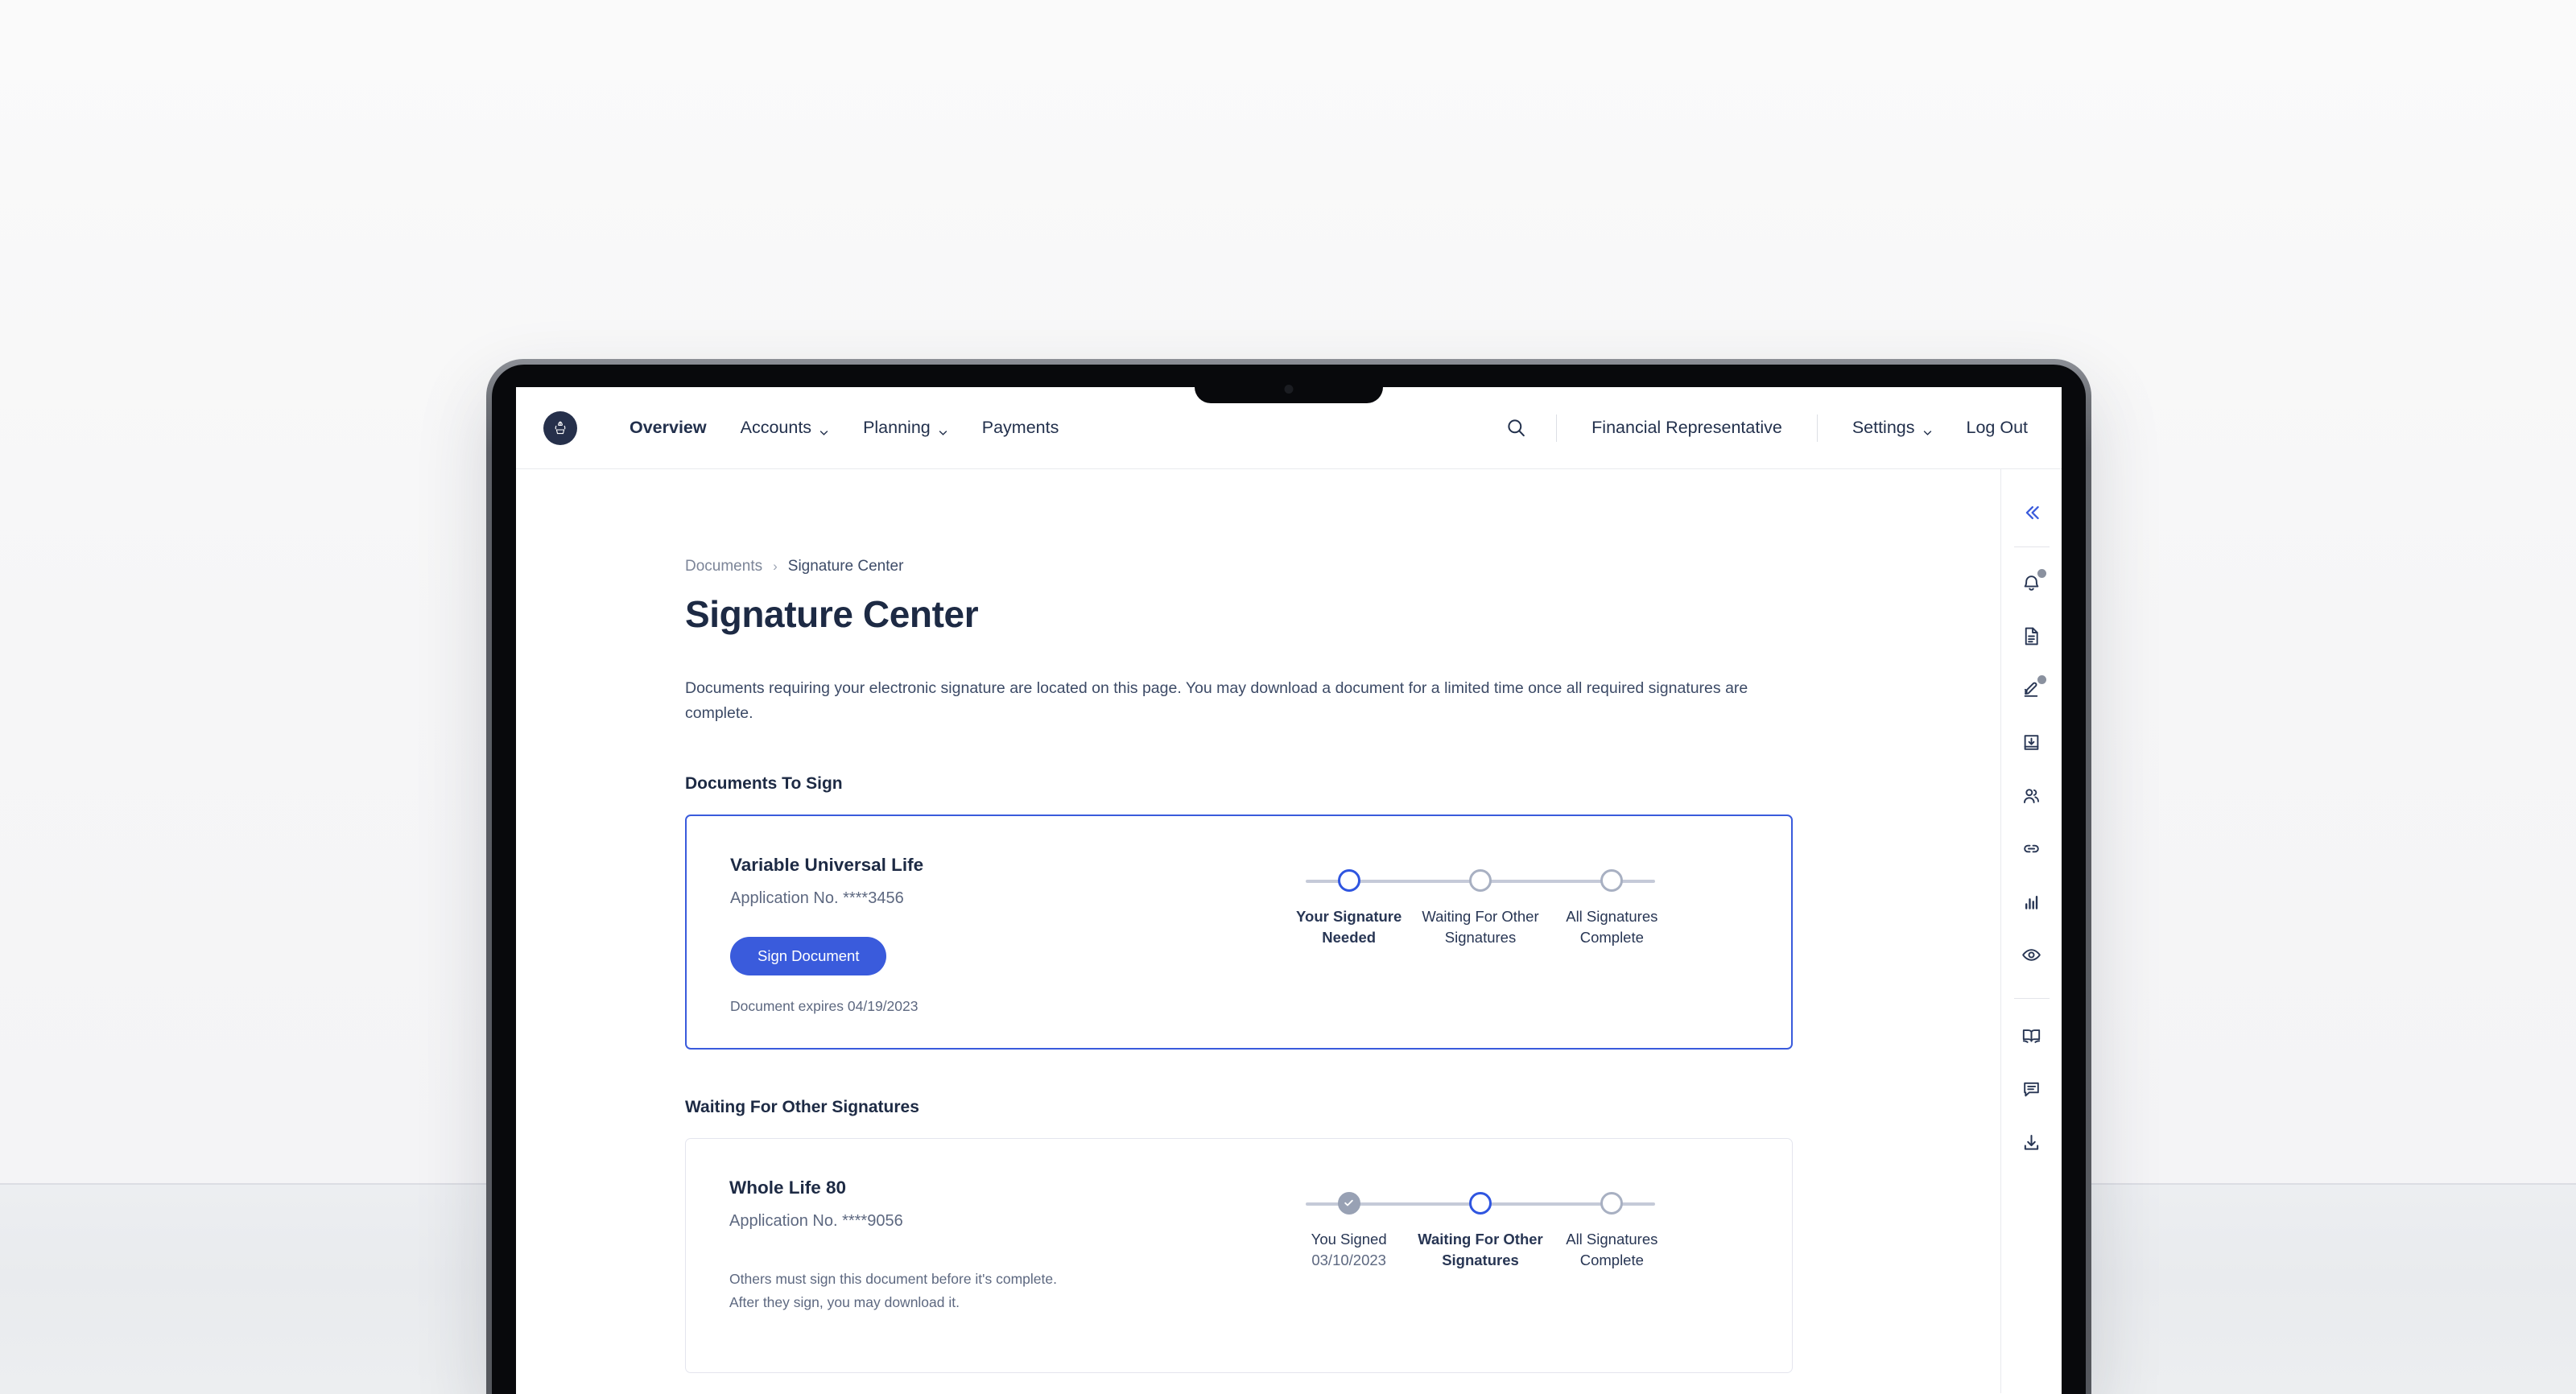  What do you see at coordinates (824, 1005) in the screenshot?
I see `document-expiry-note: Document expires 04/19/2023` at bounding box center [824, 1005].